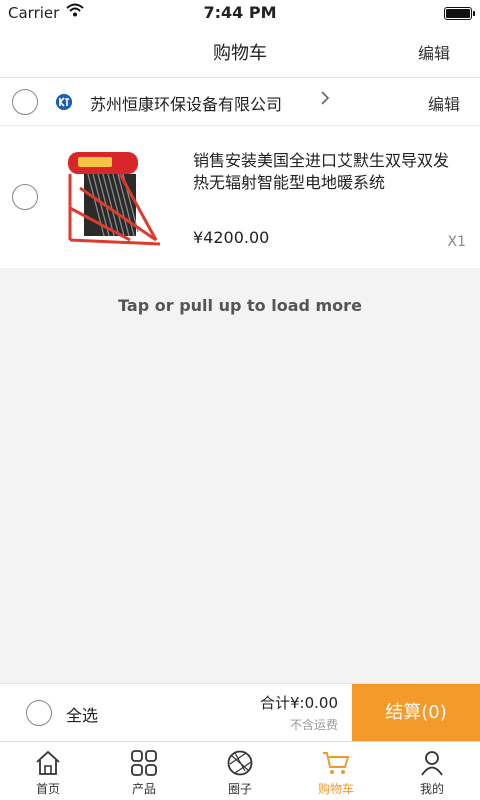 The image size is (480, 800). What do you see at coordinates (335, 789) in the screenshot?
I see `tab-cart-label: 购物车` at bounding box center [335, 789].